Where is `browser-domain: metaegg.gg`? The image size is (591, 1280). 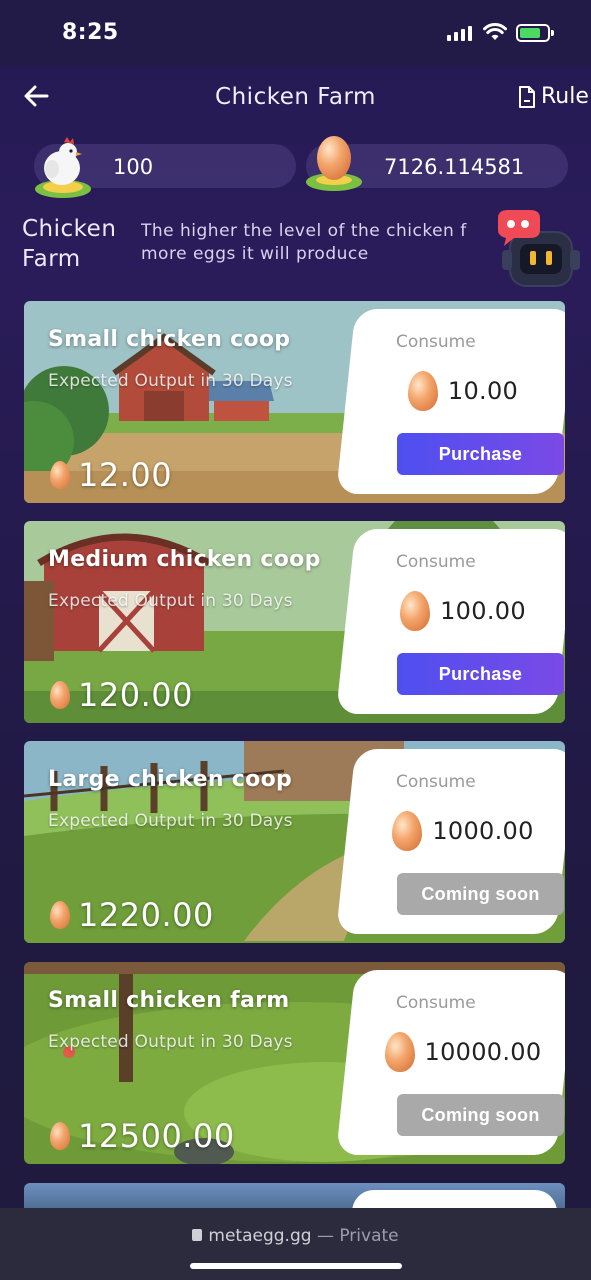 browser-domain: metaegg.gg is located at coordinates (260, 1236).